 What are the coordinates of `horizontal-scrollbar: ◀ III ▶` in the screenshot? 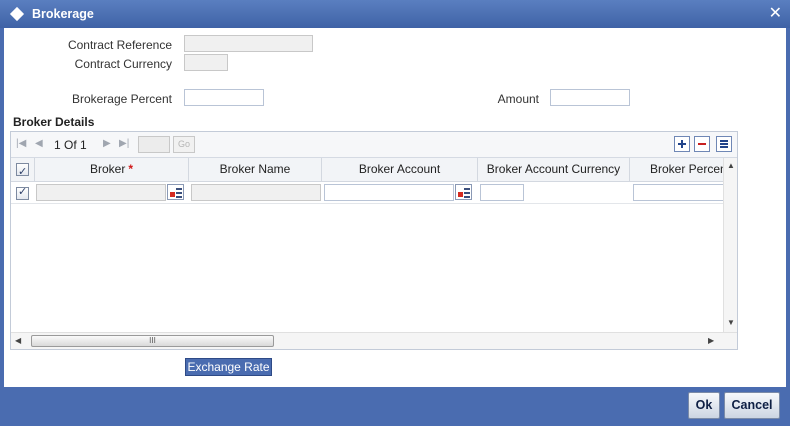 It's located at (374, 340).